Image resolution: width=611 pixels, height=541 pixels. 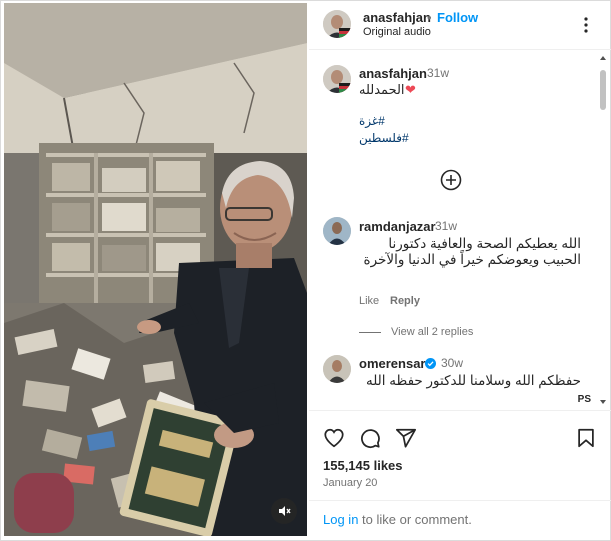 I want to click on post-actions: 155,145 likes January 20, so click(x=460, y=460).